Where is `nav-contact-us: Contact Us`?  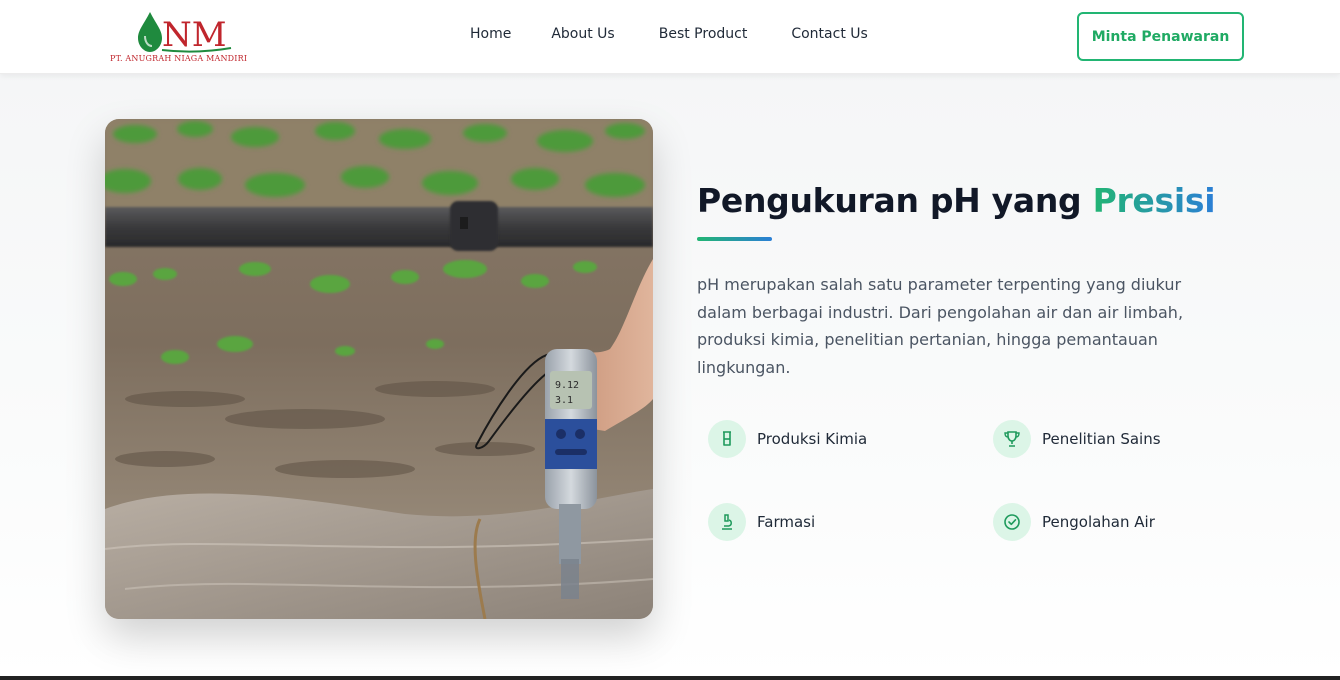 nav-contact-us: Contact Us is located at coordinates (829, 34).